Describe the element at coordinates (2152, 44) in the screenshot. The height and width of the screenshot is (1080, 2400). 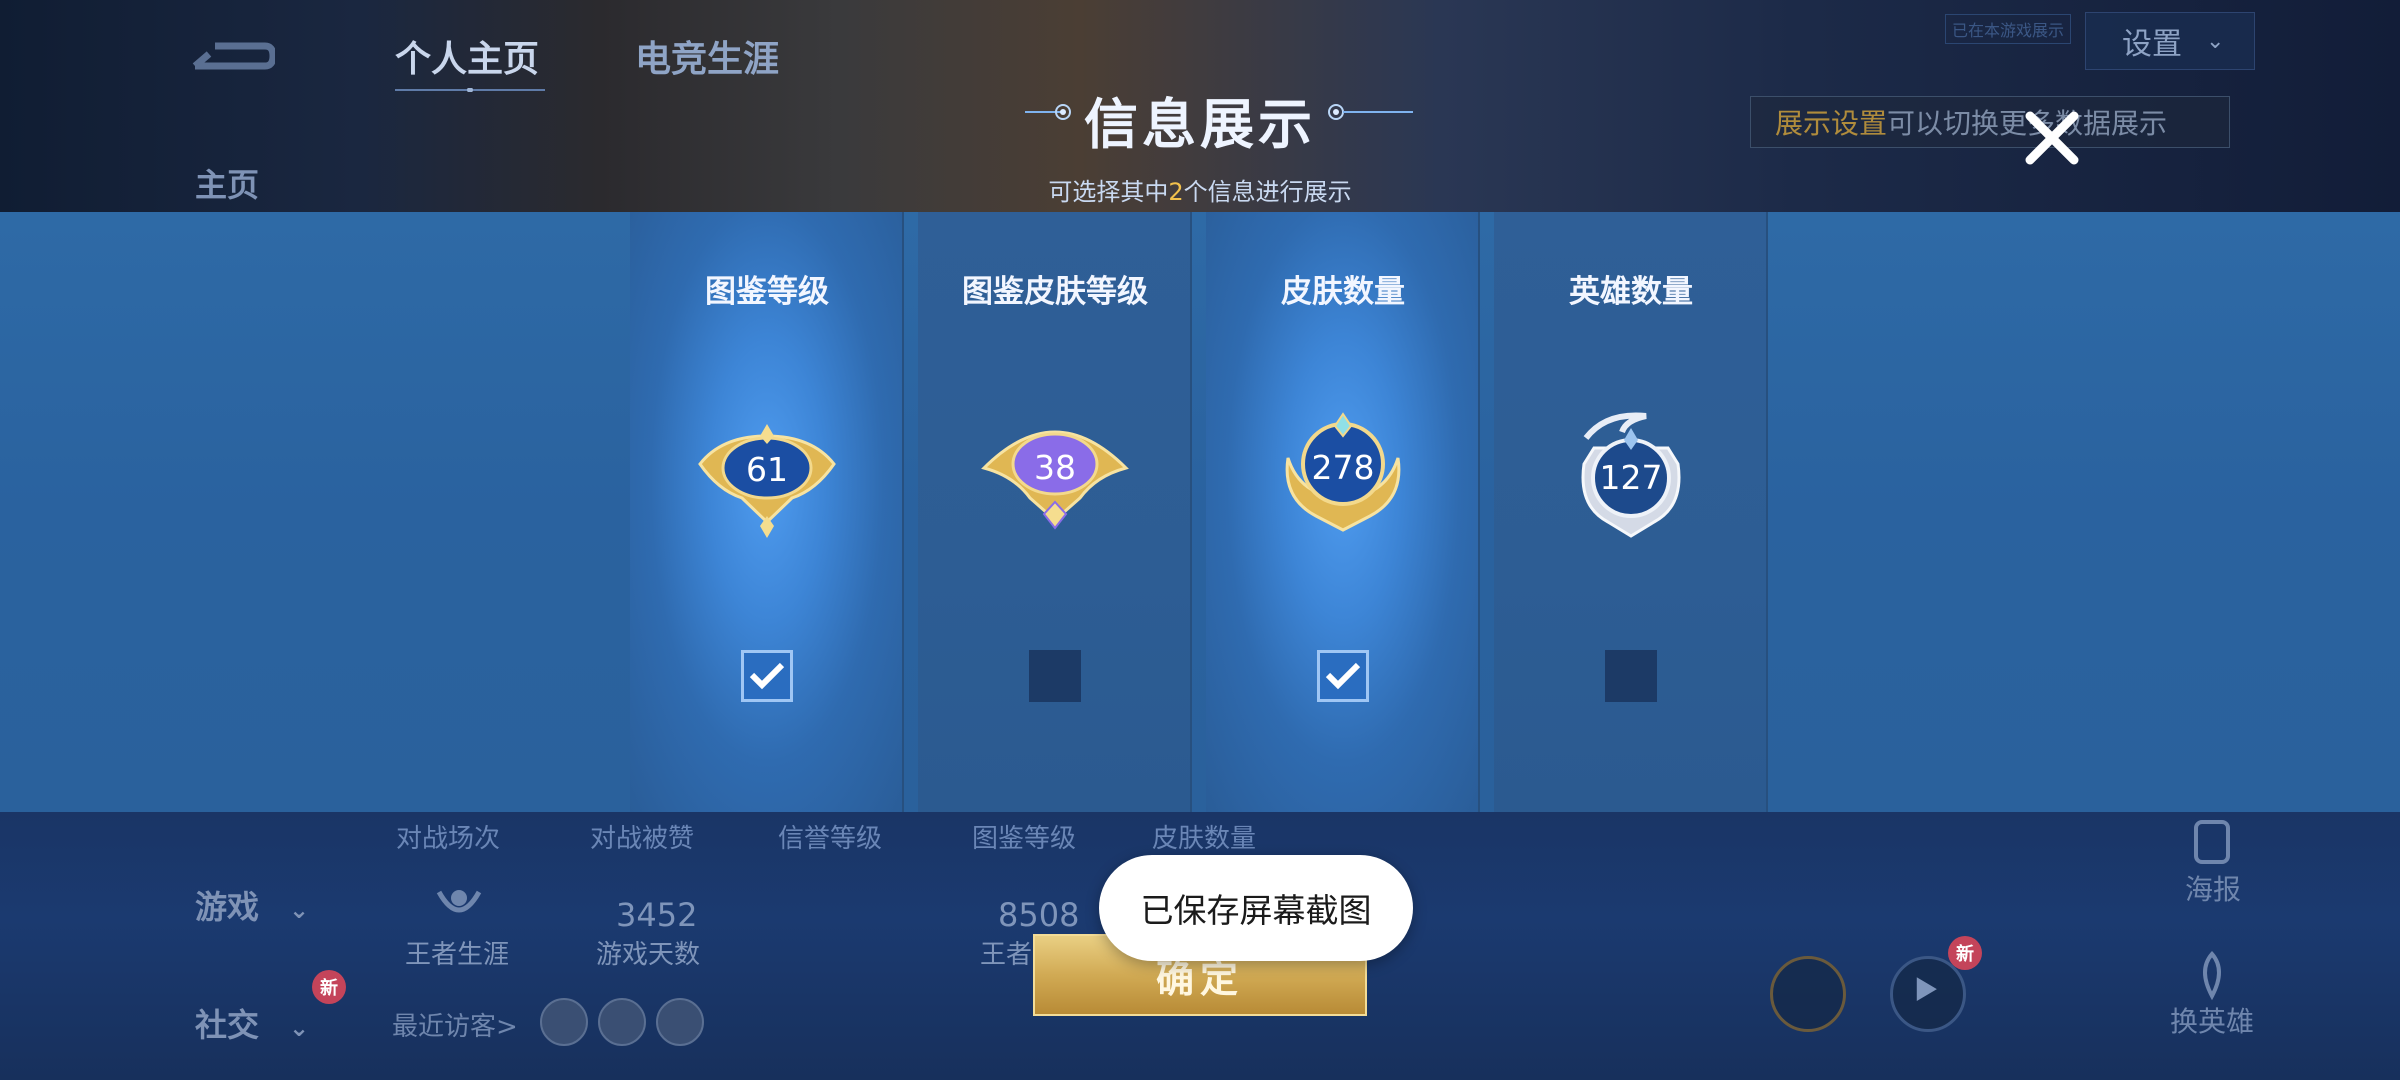
I see `settings-label: 设置` at that location.